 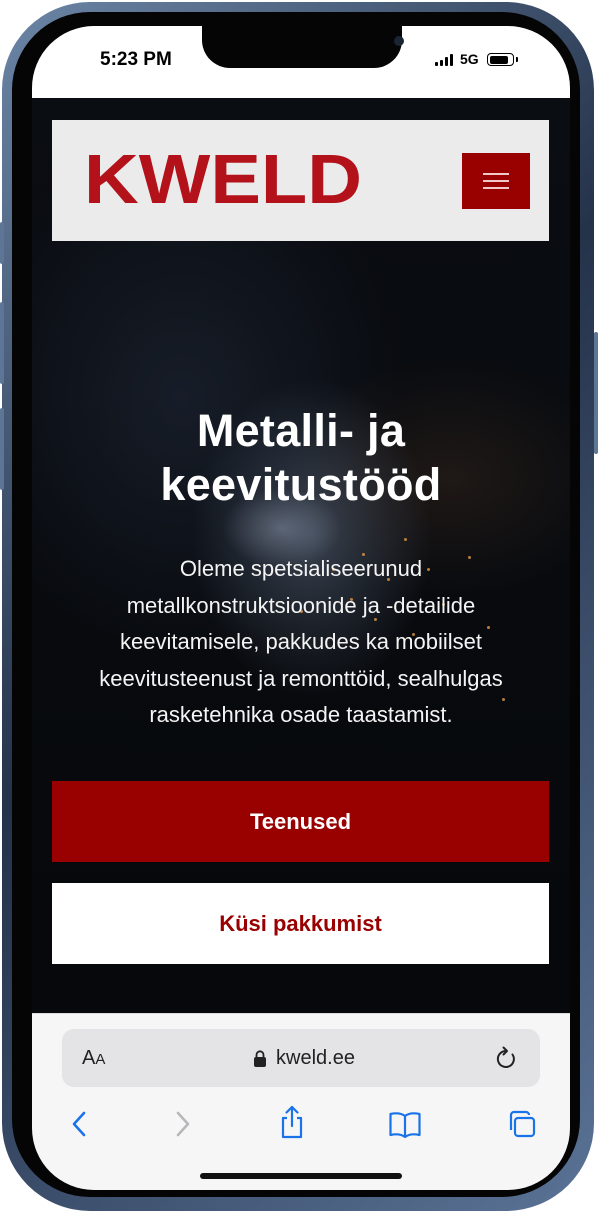 I want to click on address-bar: AA kweld.ee, so click(x=301, y=1058).